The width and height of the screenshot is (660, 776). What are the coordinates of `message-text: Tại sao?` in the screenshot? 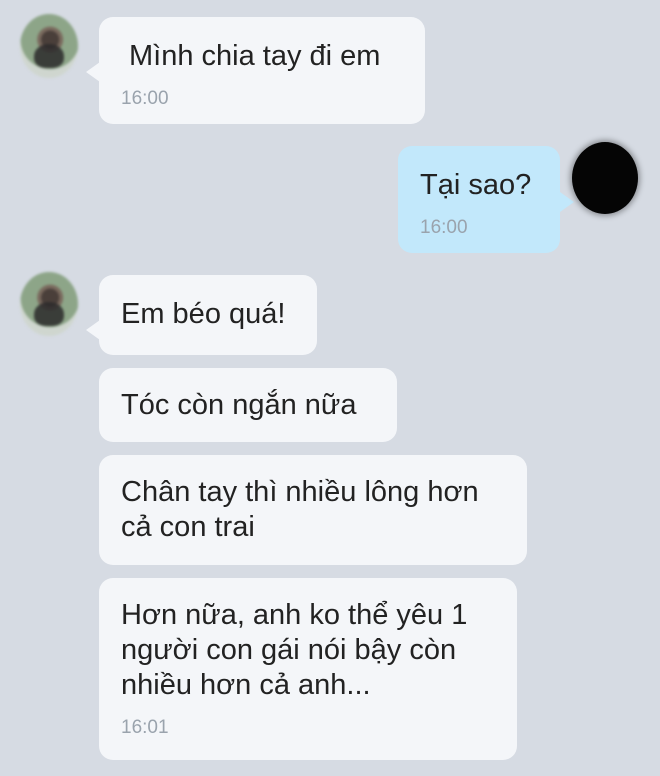 It's located at (476, 185).